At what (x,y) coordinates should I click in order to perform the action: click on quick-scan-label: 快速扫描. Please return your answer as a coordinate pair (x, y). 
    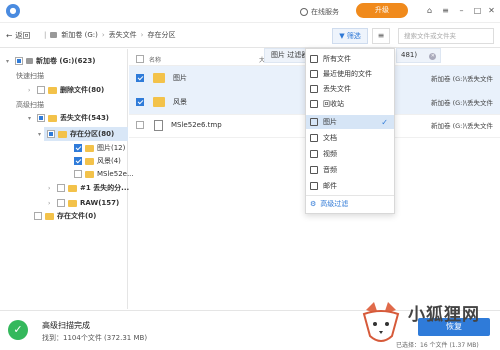
    Looking at the image, I should click on (30, 76).